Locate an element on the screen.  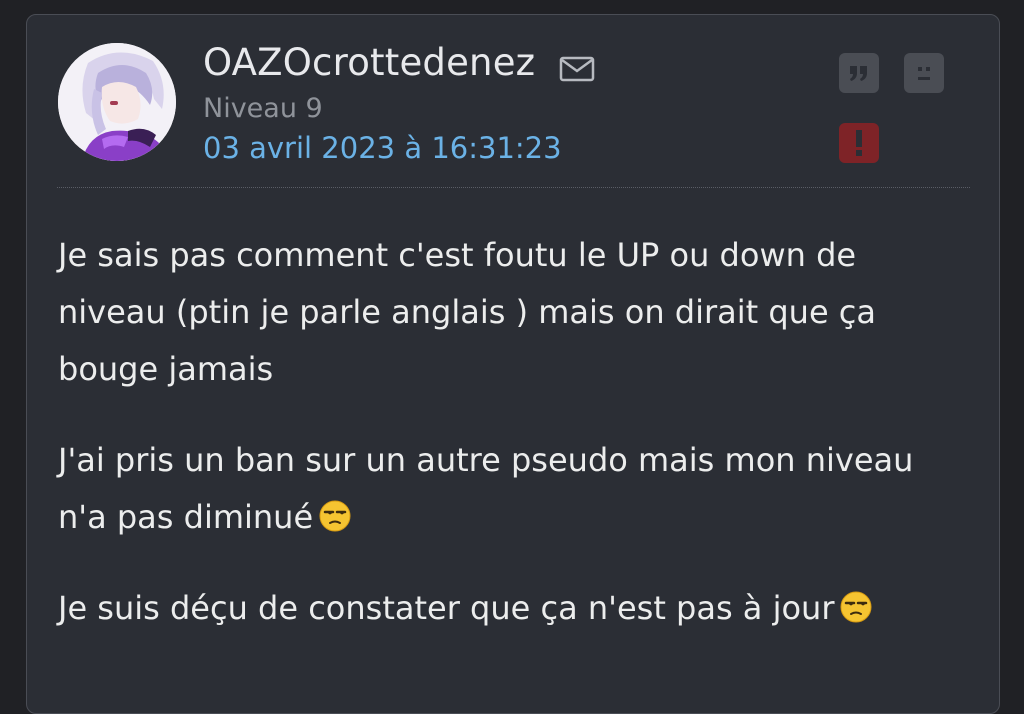
quote-button is located at coordinates (859, 73).